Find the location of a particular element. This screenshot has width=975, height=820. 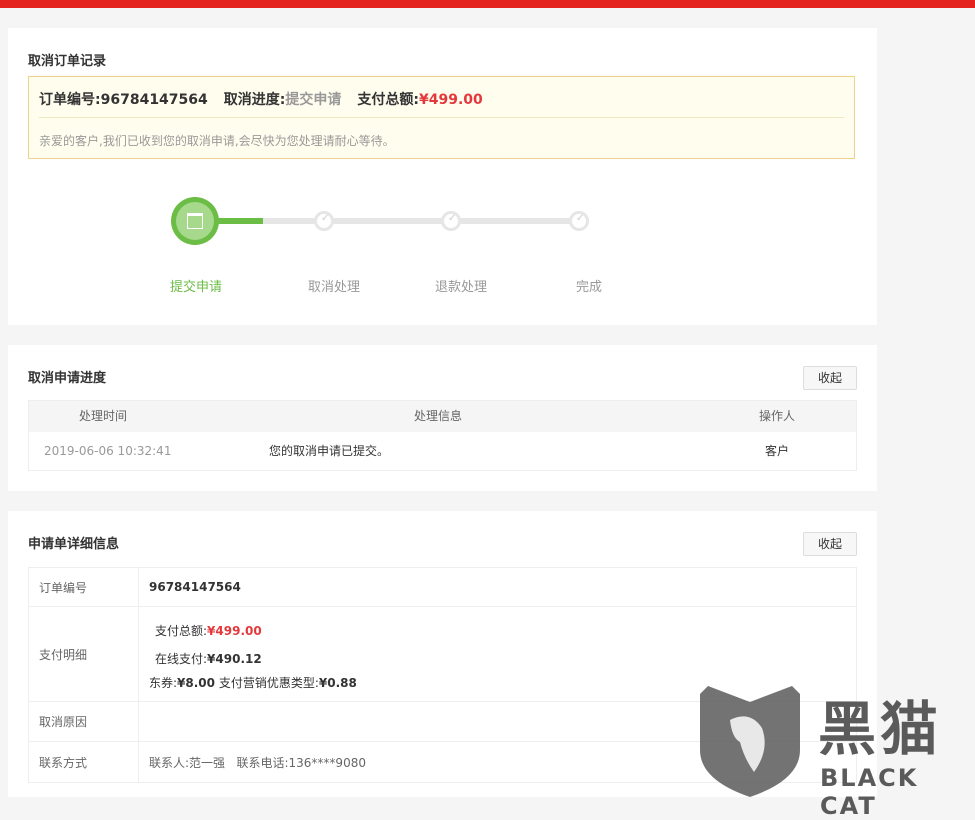

discount-line: 东券:¥8.00 支付营销优惠类型:¥0.88 is located at coordinates (253, 682).